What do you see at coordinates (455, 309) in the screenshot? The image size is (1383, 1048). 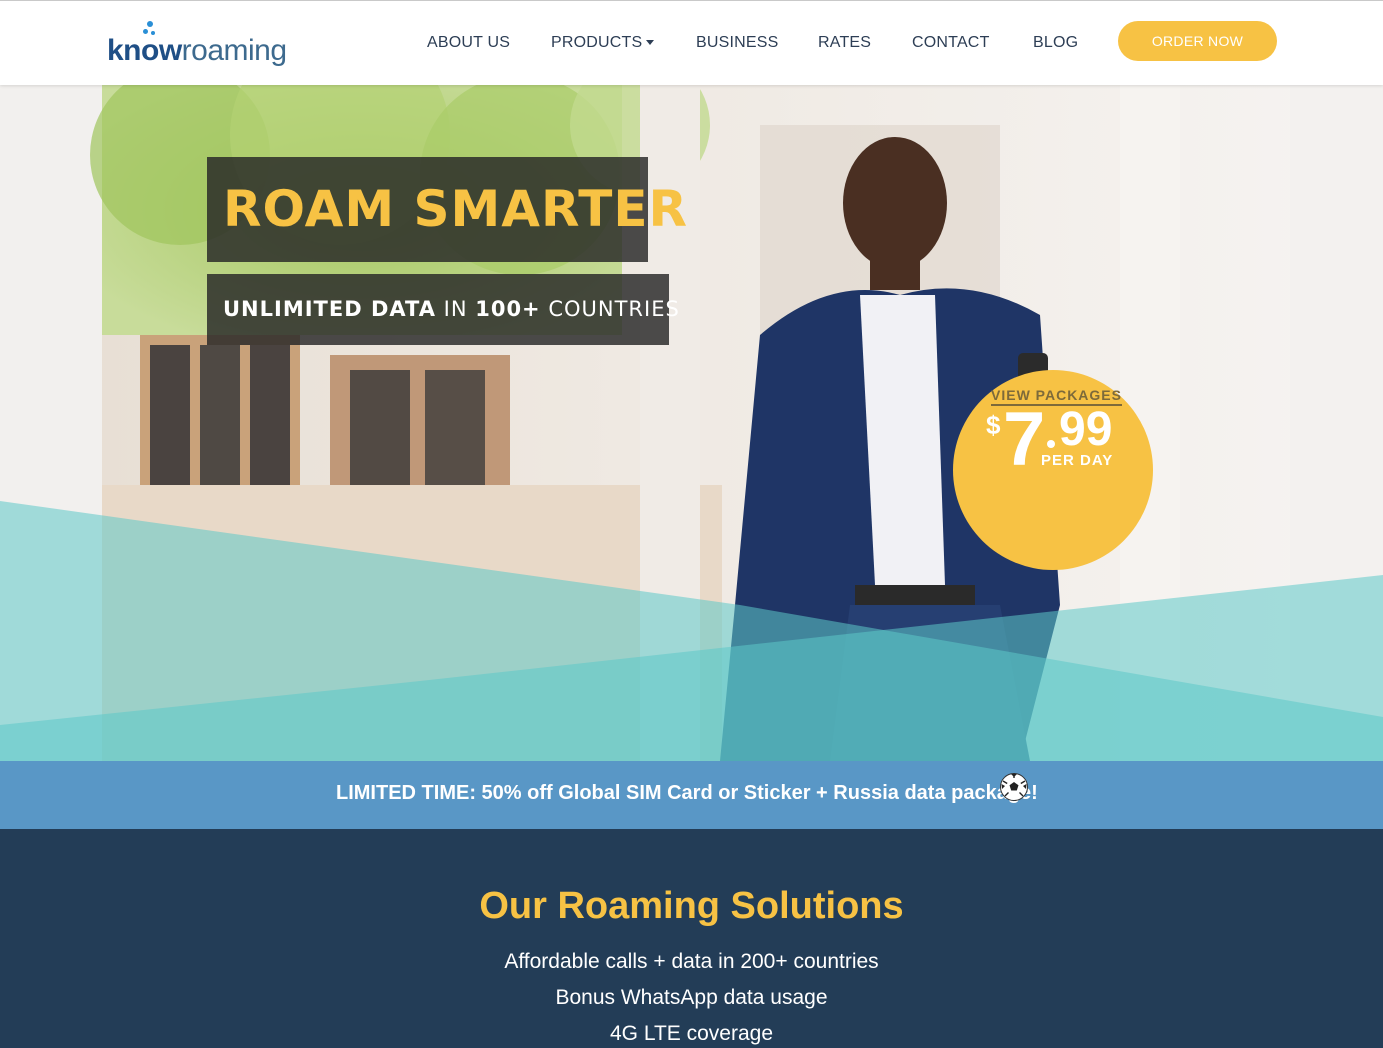 I see `hero-subtitle-plain-1: IN` at bounding box center [455, 309].